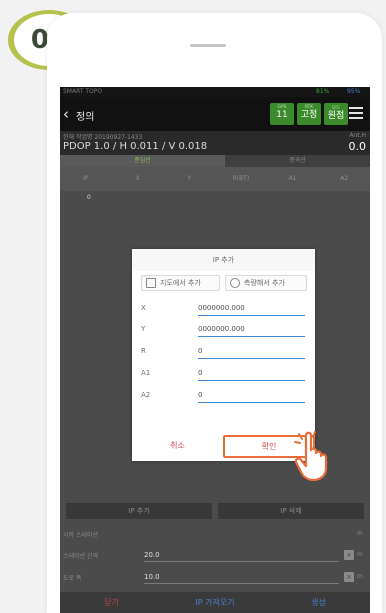 The height and width of the screenshot is (613, 386). I want to click on road-width-row: 도로 폭 10.0 × m, so click(215, 577).